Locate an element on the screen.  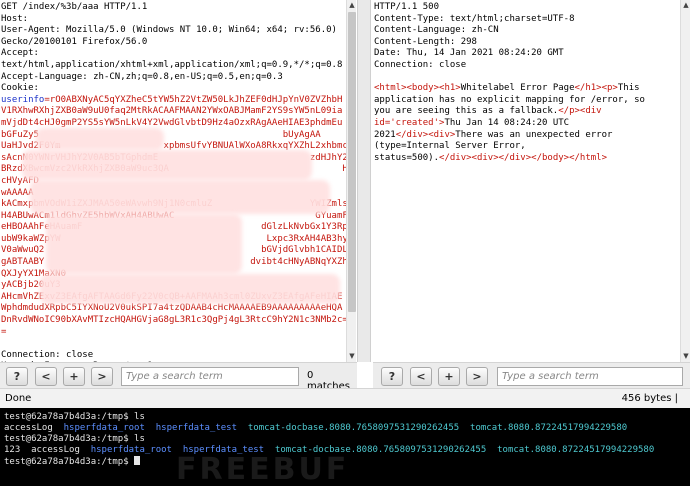
response-header-line: Content-Language: zh-CN is located at coordinates (436, 30).